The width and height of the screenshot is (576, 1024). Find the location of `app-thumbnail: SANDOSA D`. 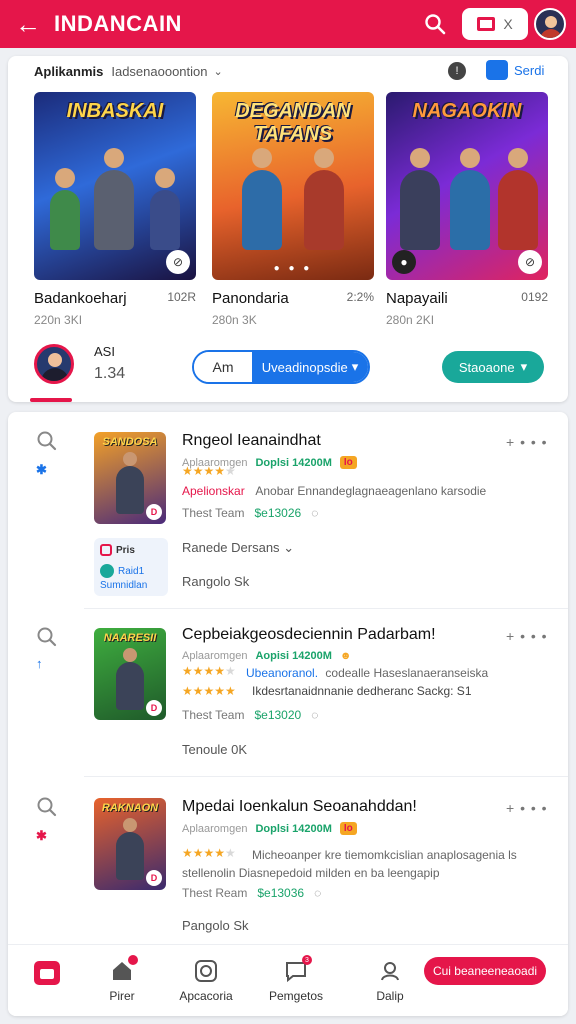

app-thumbnail: SANDOSA D is located at coordinates (130, 478).